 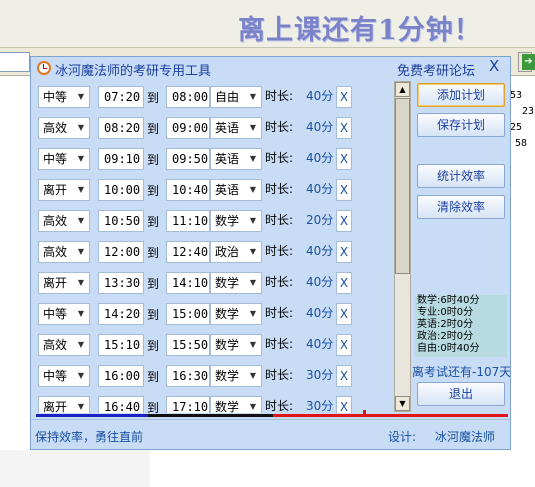 What do you see at coordinates (153, 284) in the screenshot?
I see `to-label: 到` at bounding box center [153, 284].